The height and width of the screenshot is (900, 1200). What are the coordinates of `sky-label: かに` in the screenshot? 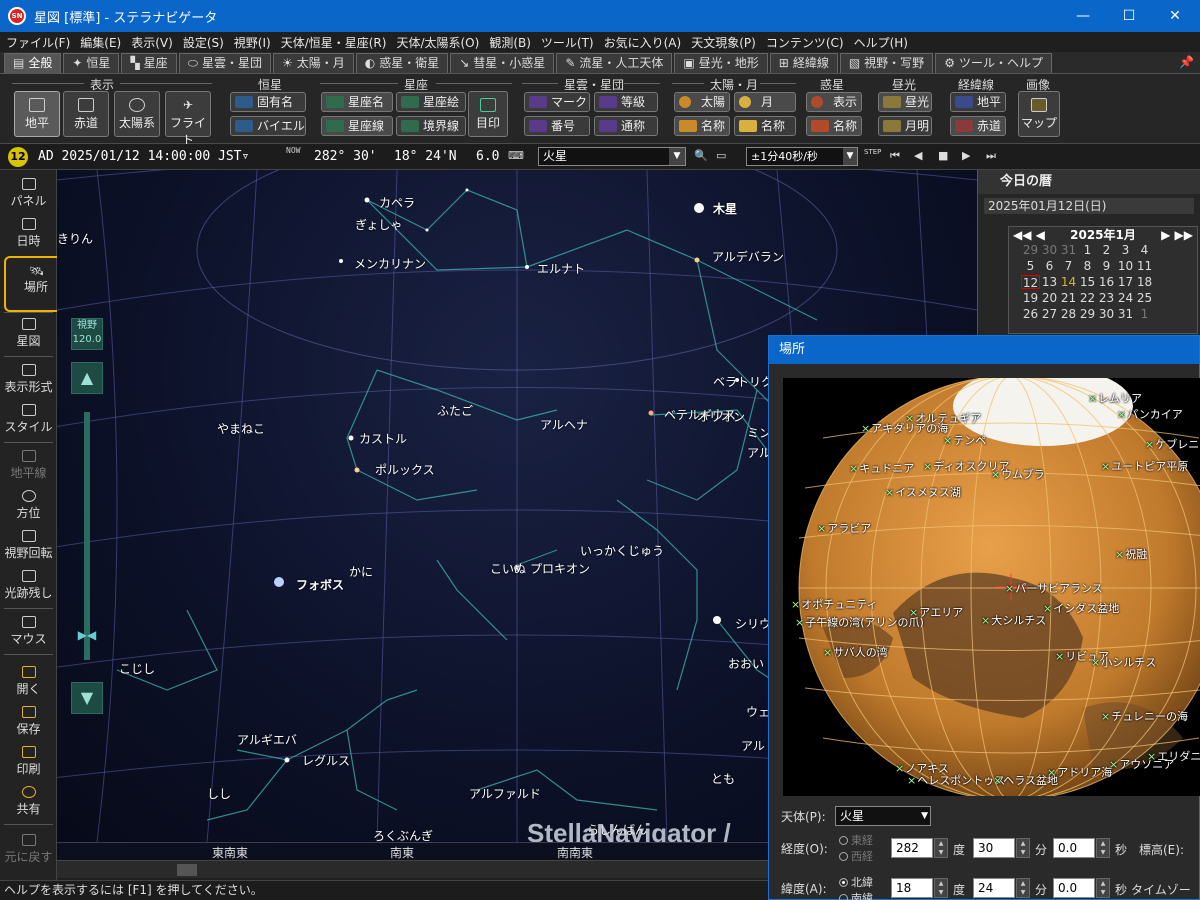 It's located at (361, 571).